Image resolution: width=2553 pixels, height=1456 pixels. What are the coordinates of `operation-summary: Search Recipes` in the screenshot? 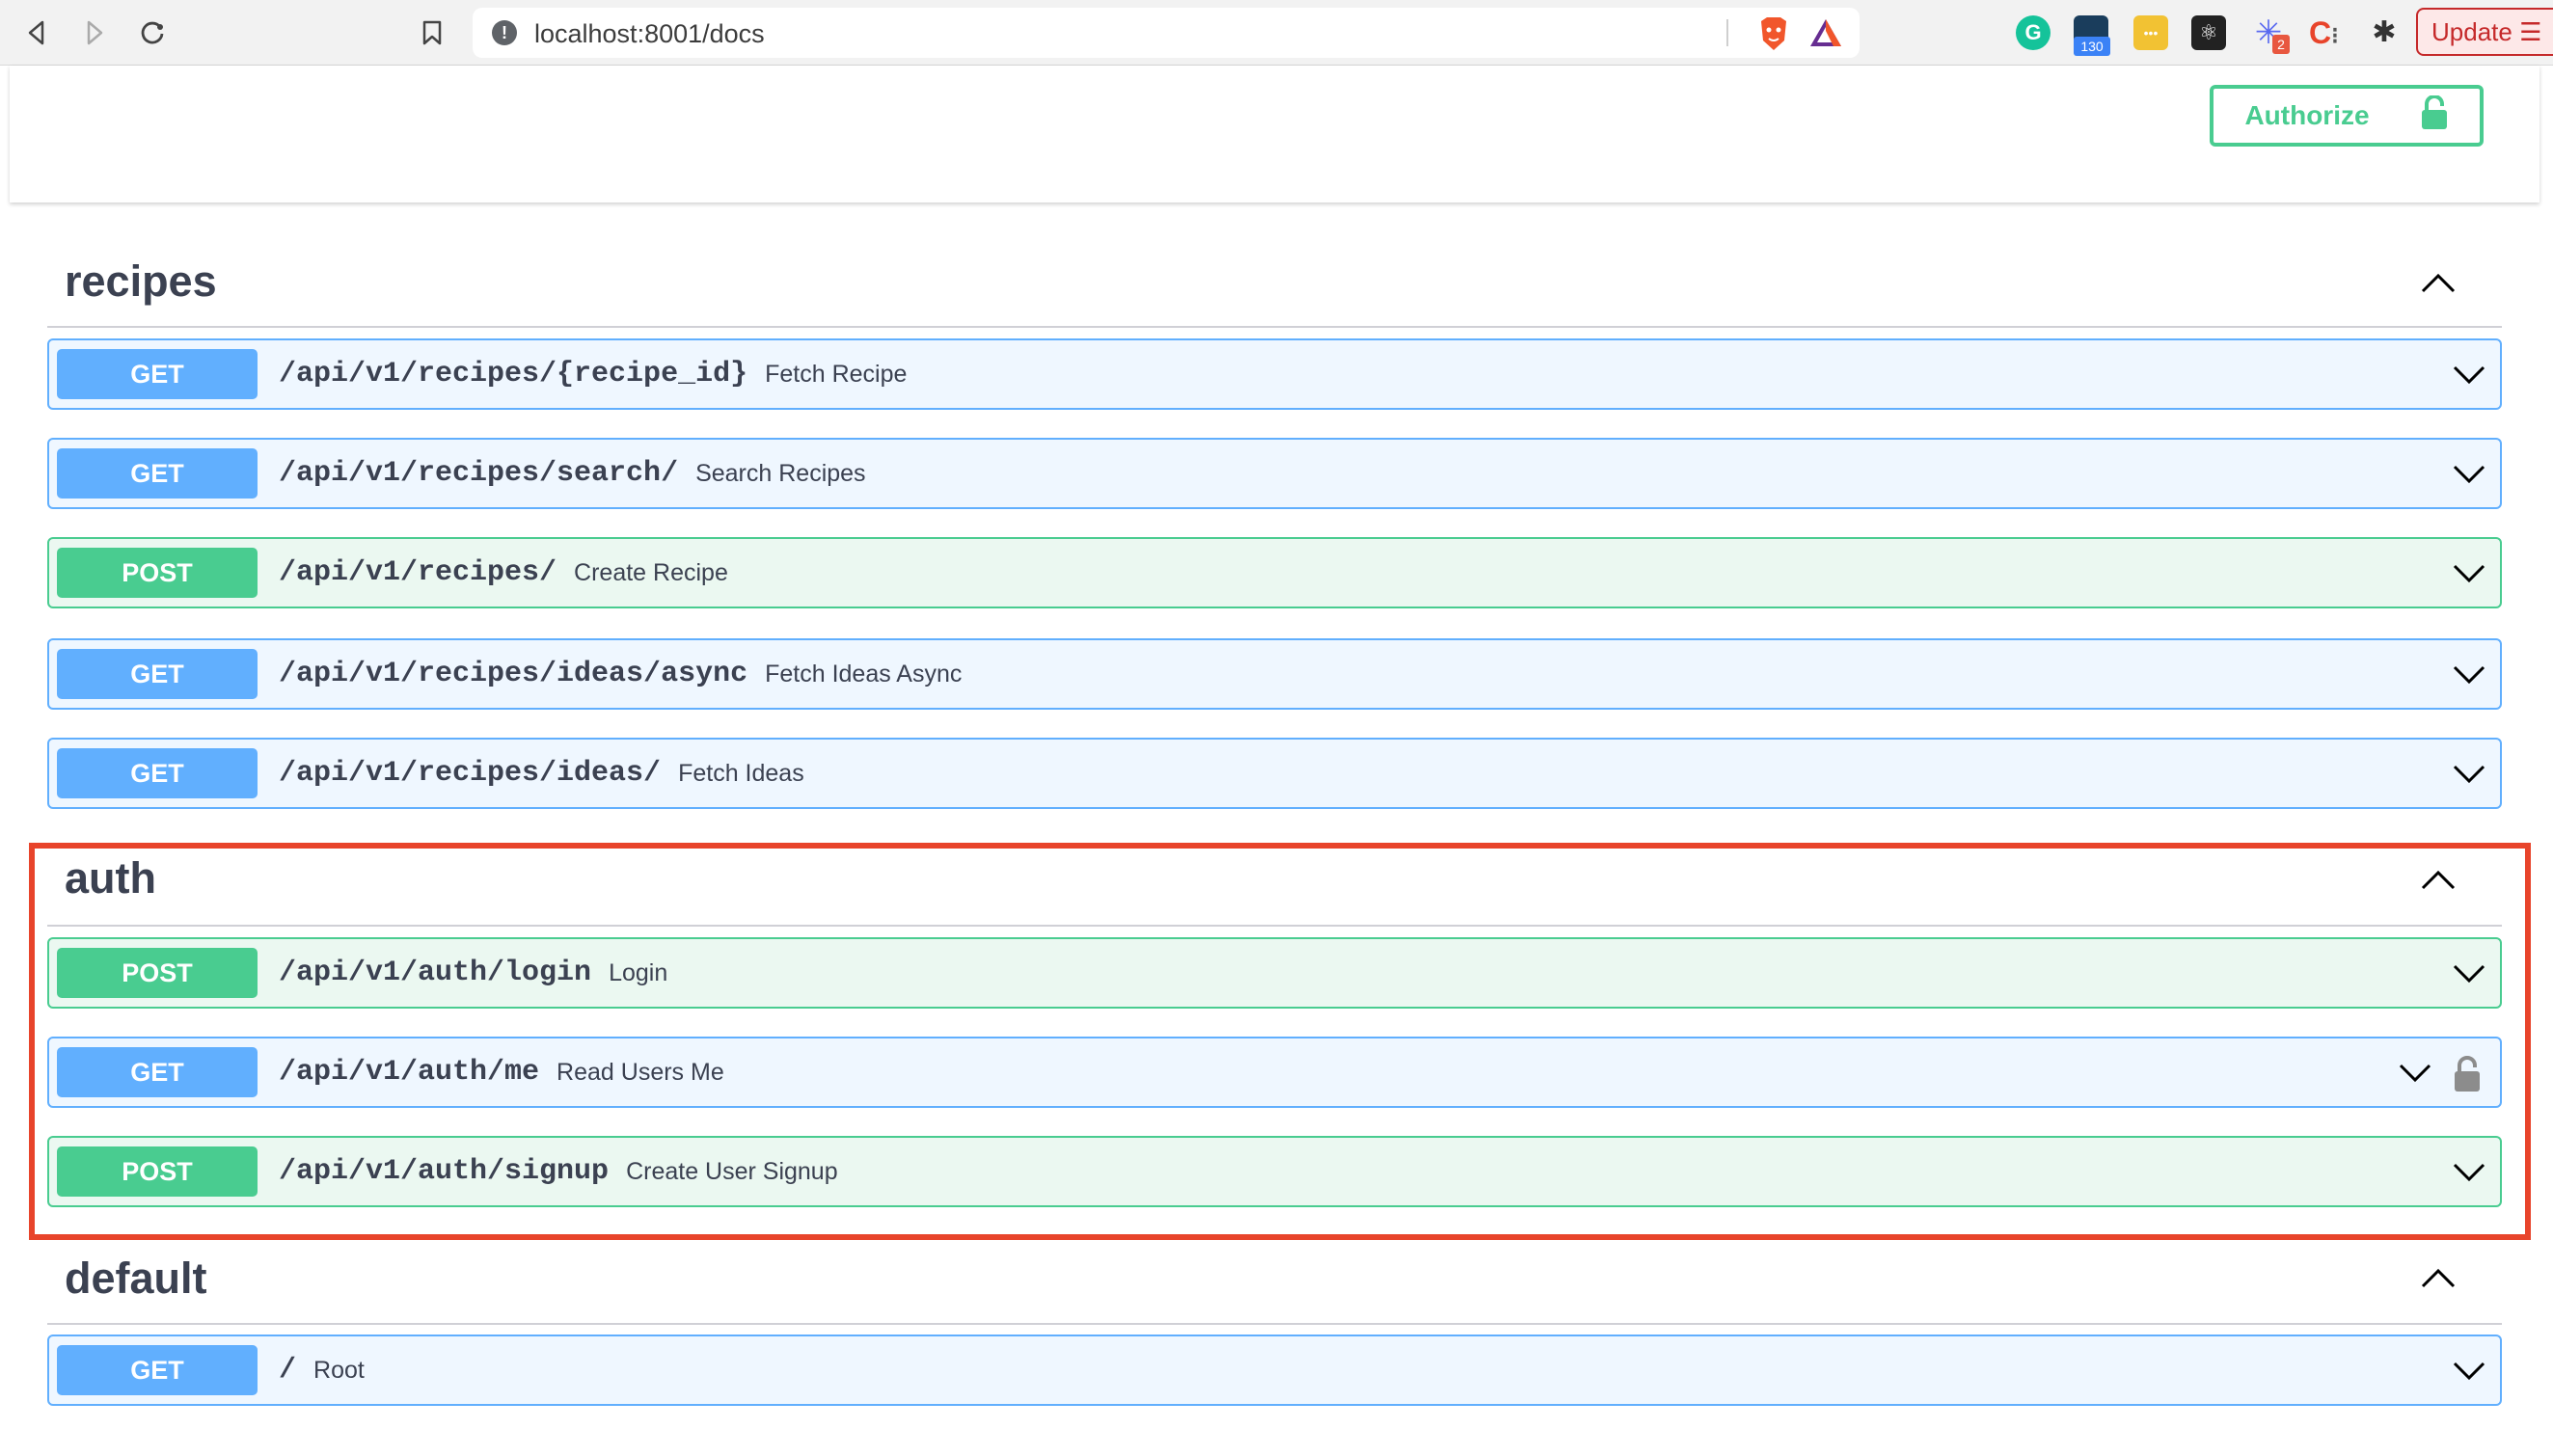 It's located at (780, 473).